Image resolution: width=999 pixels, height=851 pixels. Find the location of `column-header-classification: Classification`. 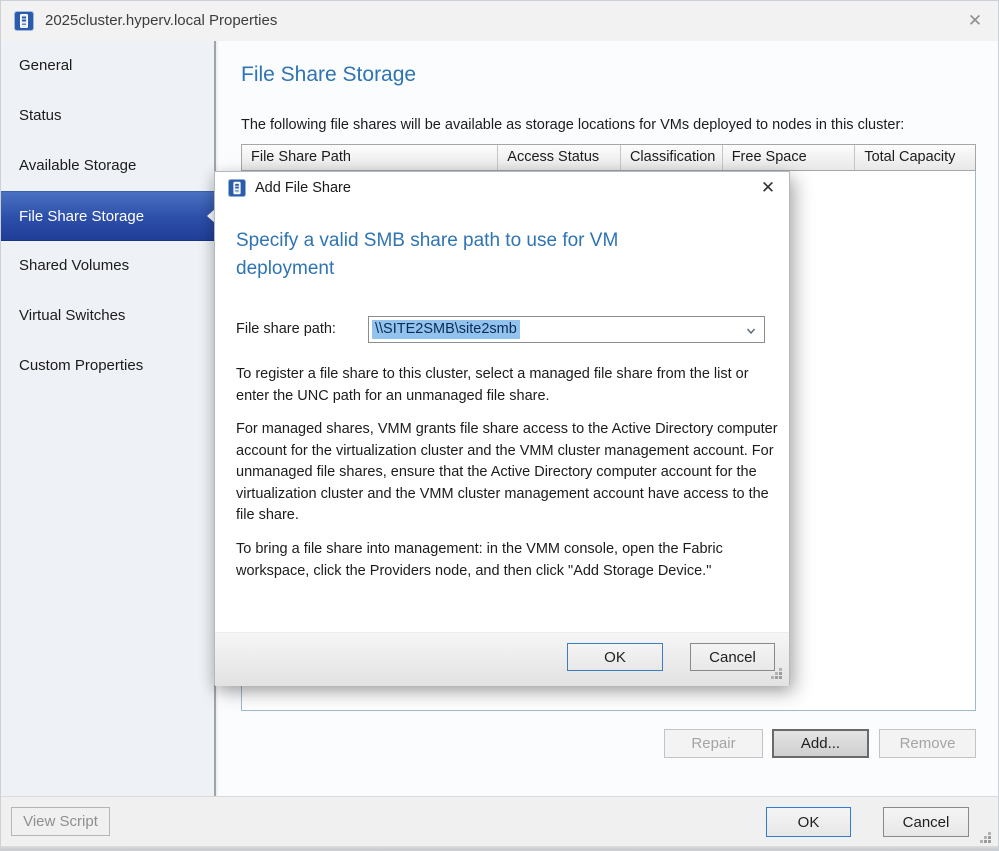

column-header-classification: Classification is located at coordinates (672, 157).